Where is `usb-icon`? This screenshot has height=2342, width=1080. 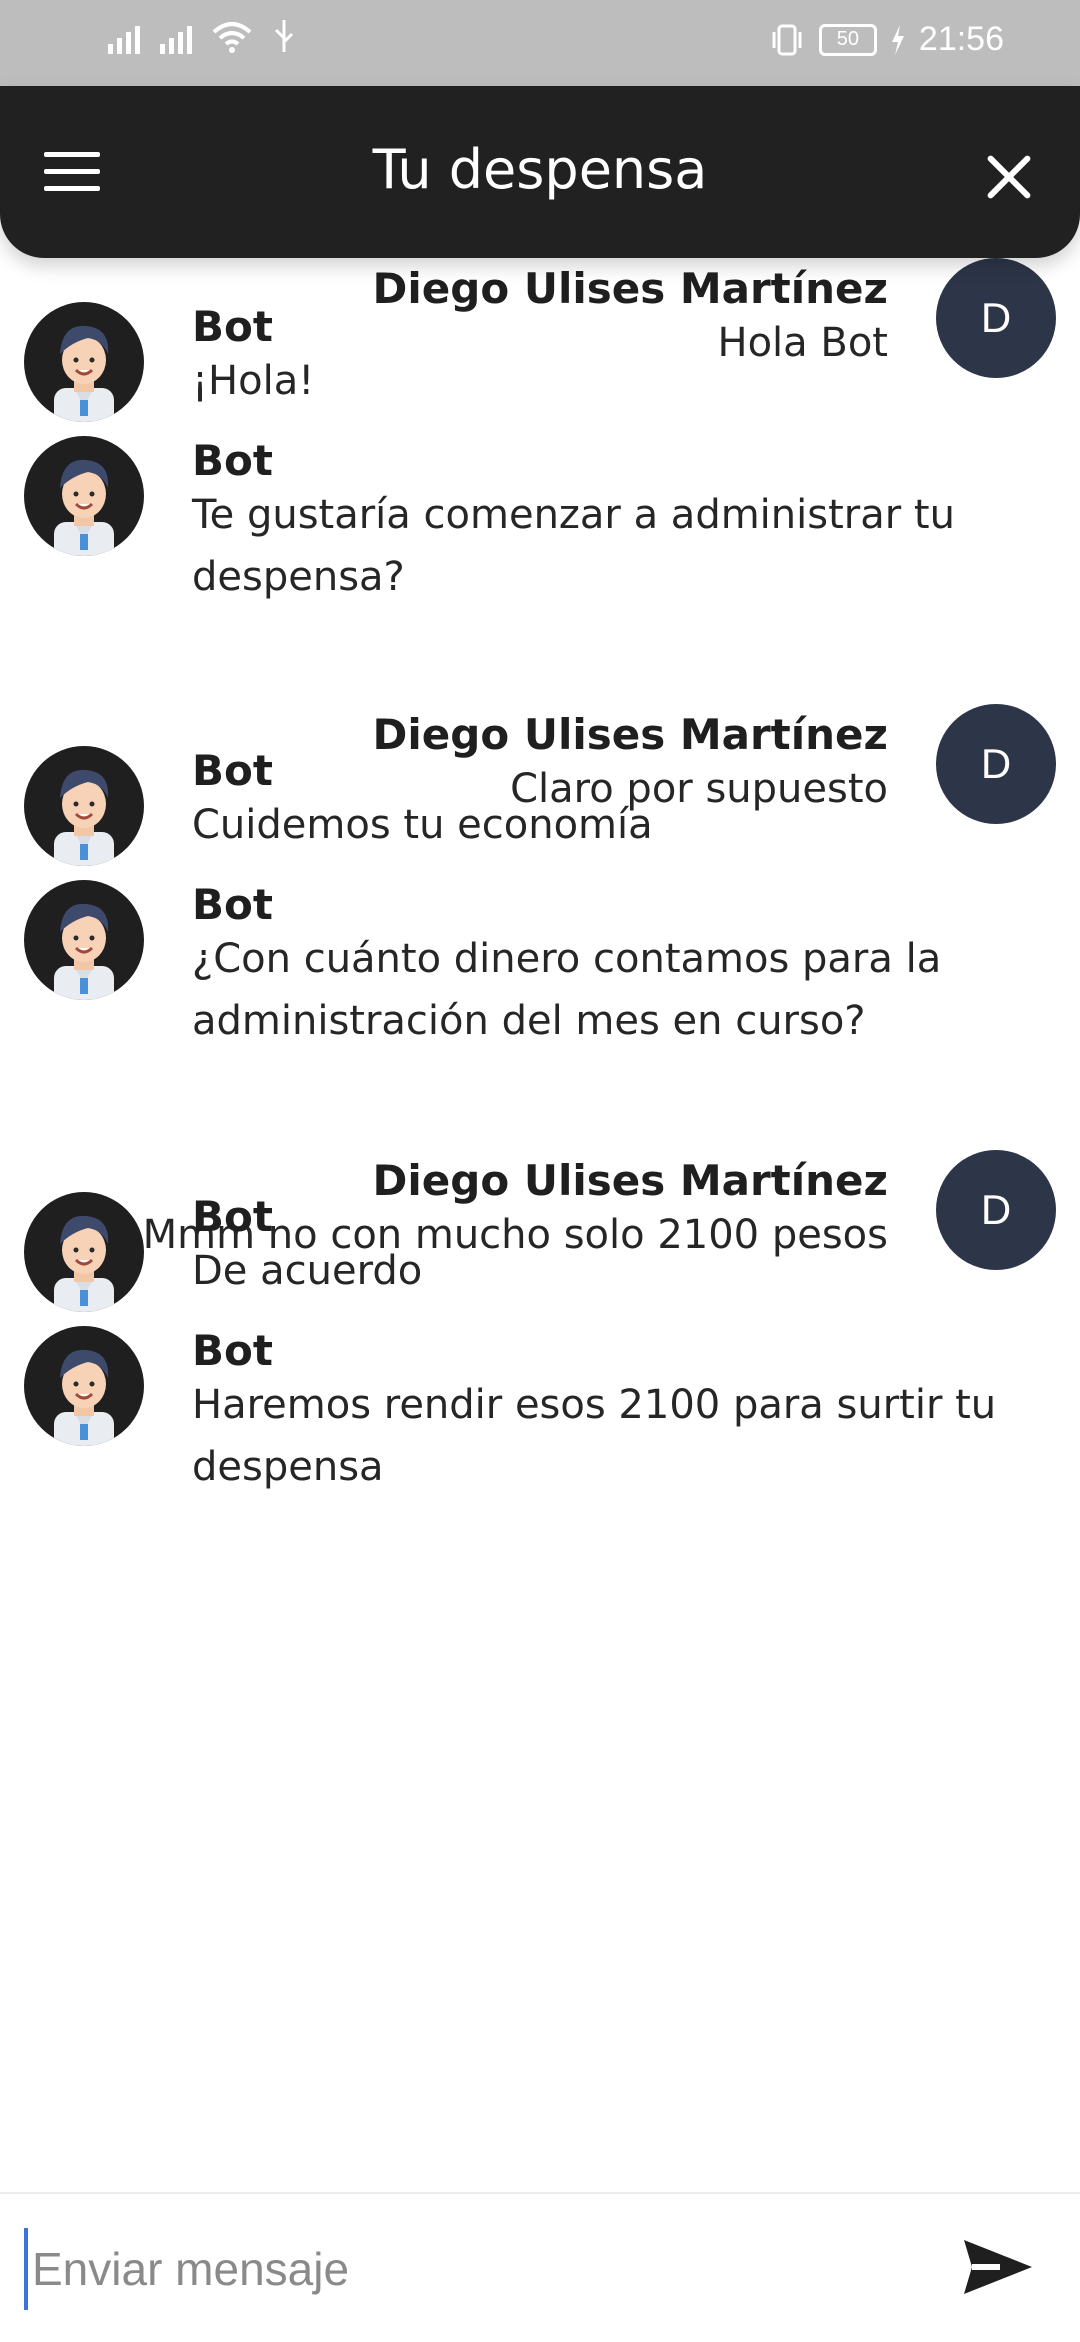 usb-icon is located at coordinates (284, 36).